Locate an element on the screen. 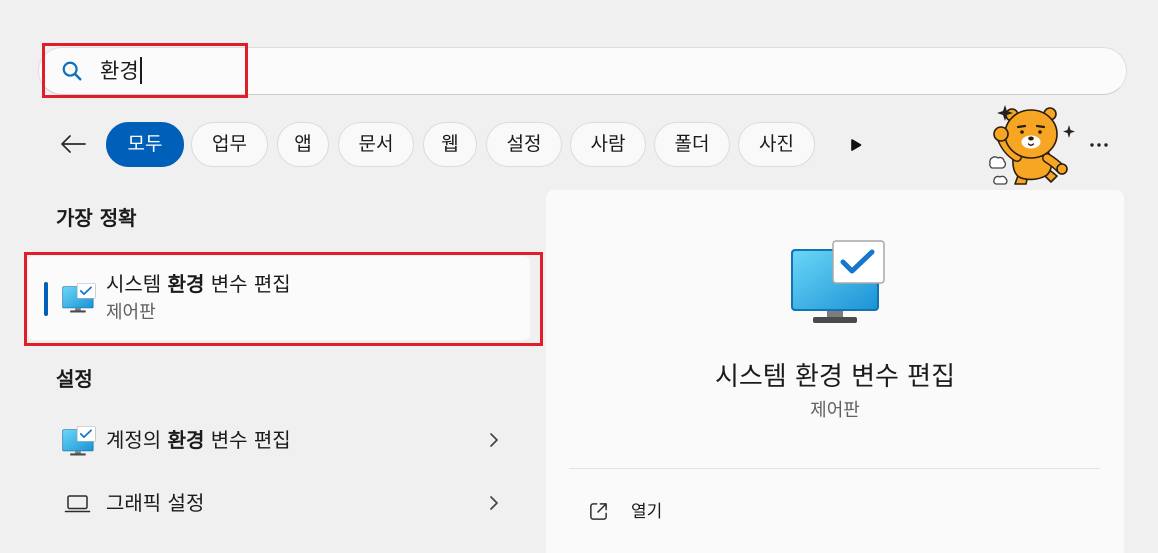 The height and width of the screenshot is (553, 1158). divider is located at coordinates (834, 468).